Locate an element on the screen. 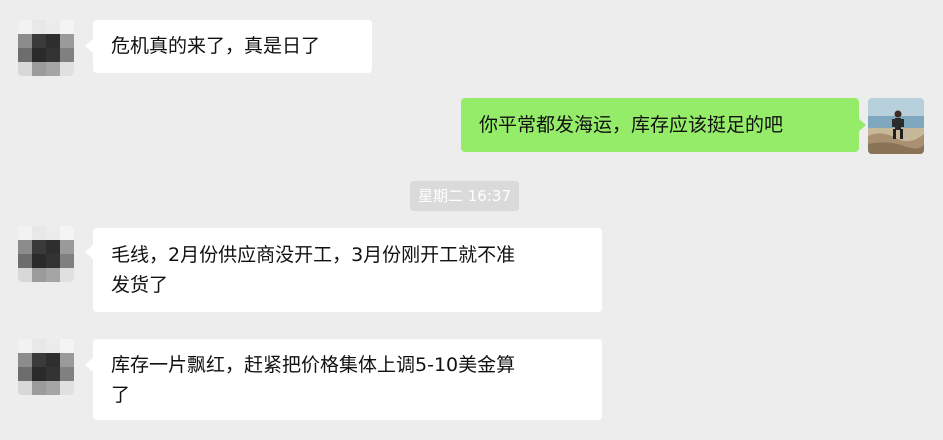 This screenshot has height=440, width=943. message-text-line: 发货了 is located at coordinates (140, 285).